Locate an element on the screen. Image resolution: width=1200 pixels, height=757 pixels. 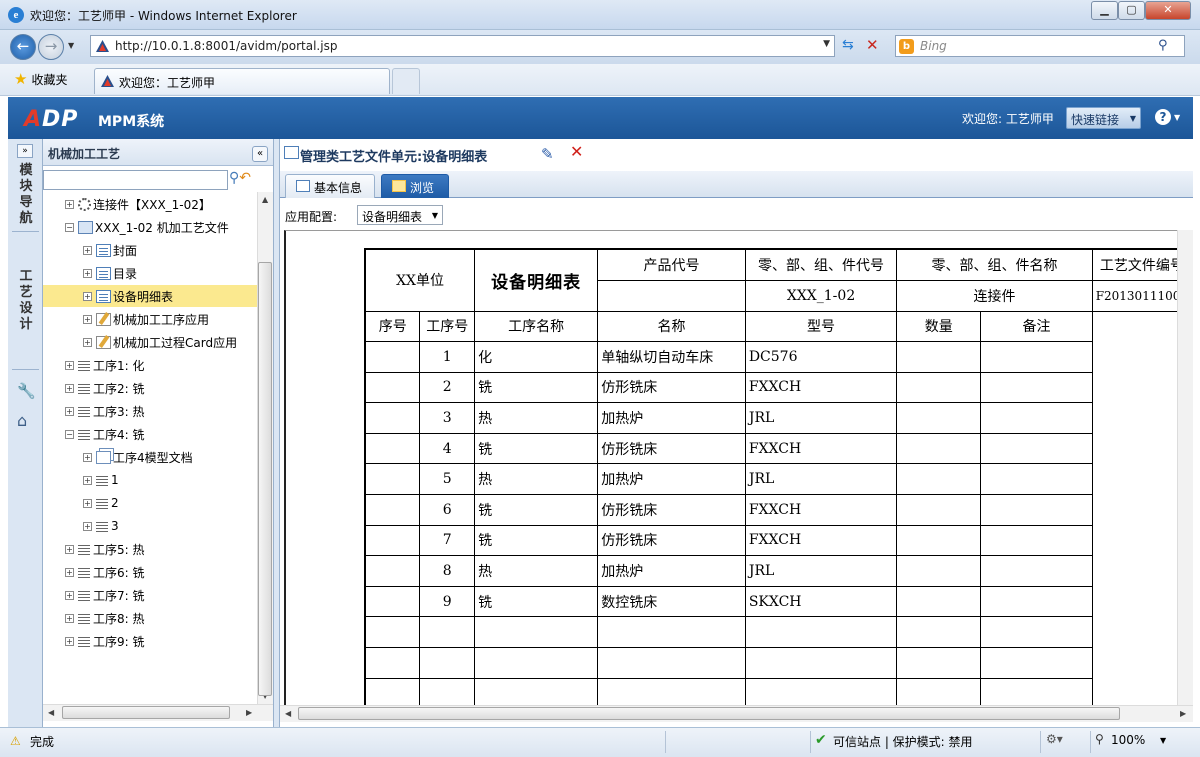
tree-node: + 工序9: 铣 is located at coordinates (150, 641).